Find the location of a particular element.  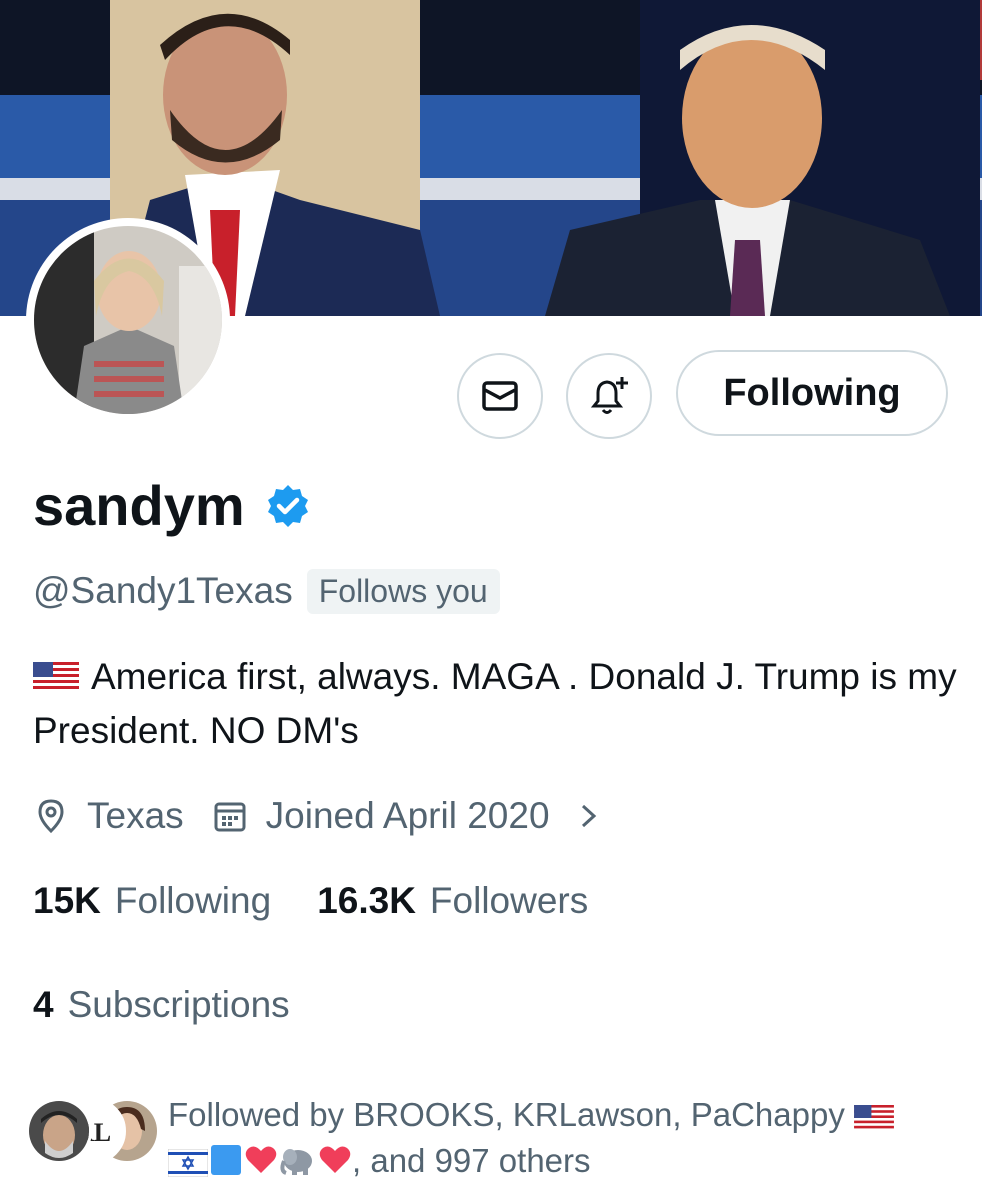

subscriptions-label: Subscriptions is located at coordinates (178, 1004).